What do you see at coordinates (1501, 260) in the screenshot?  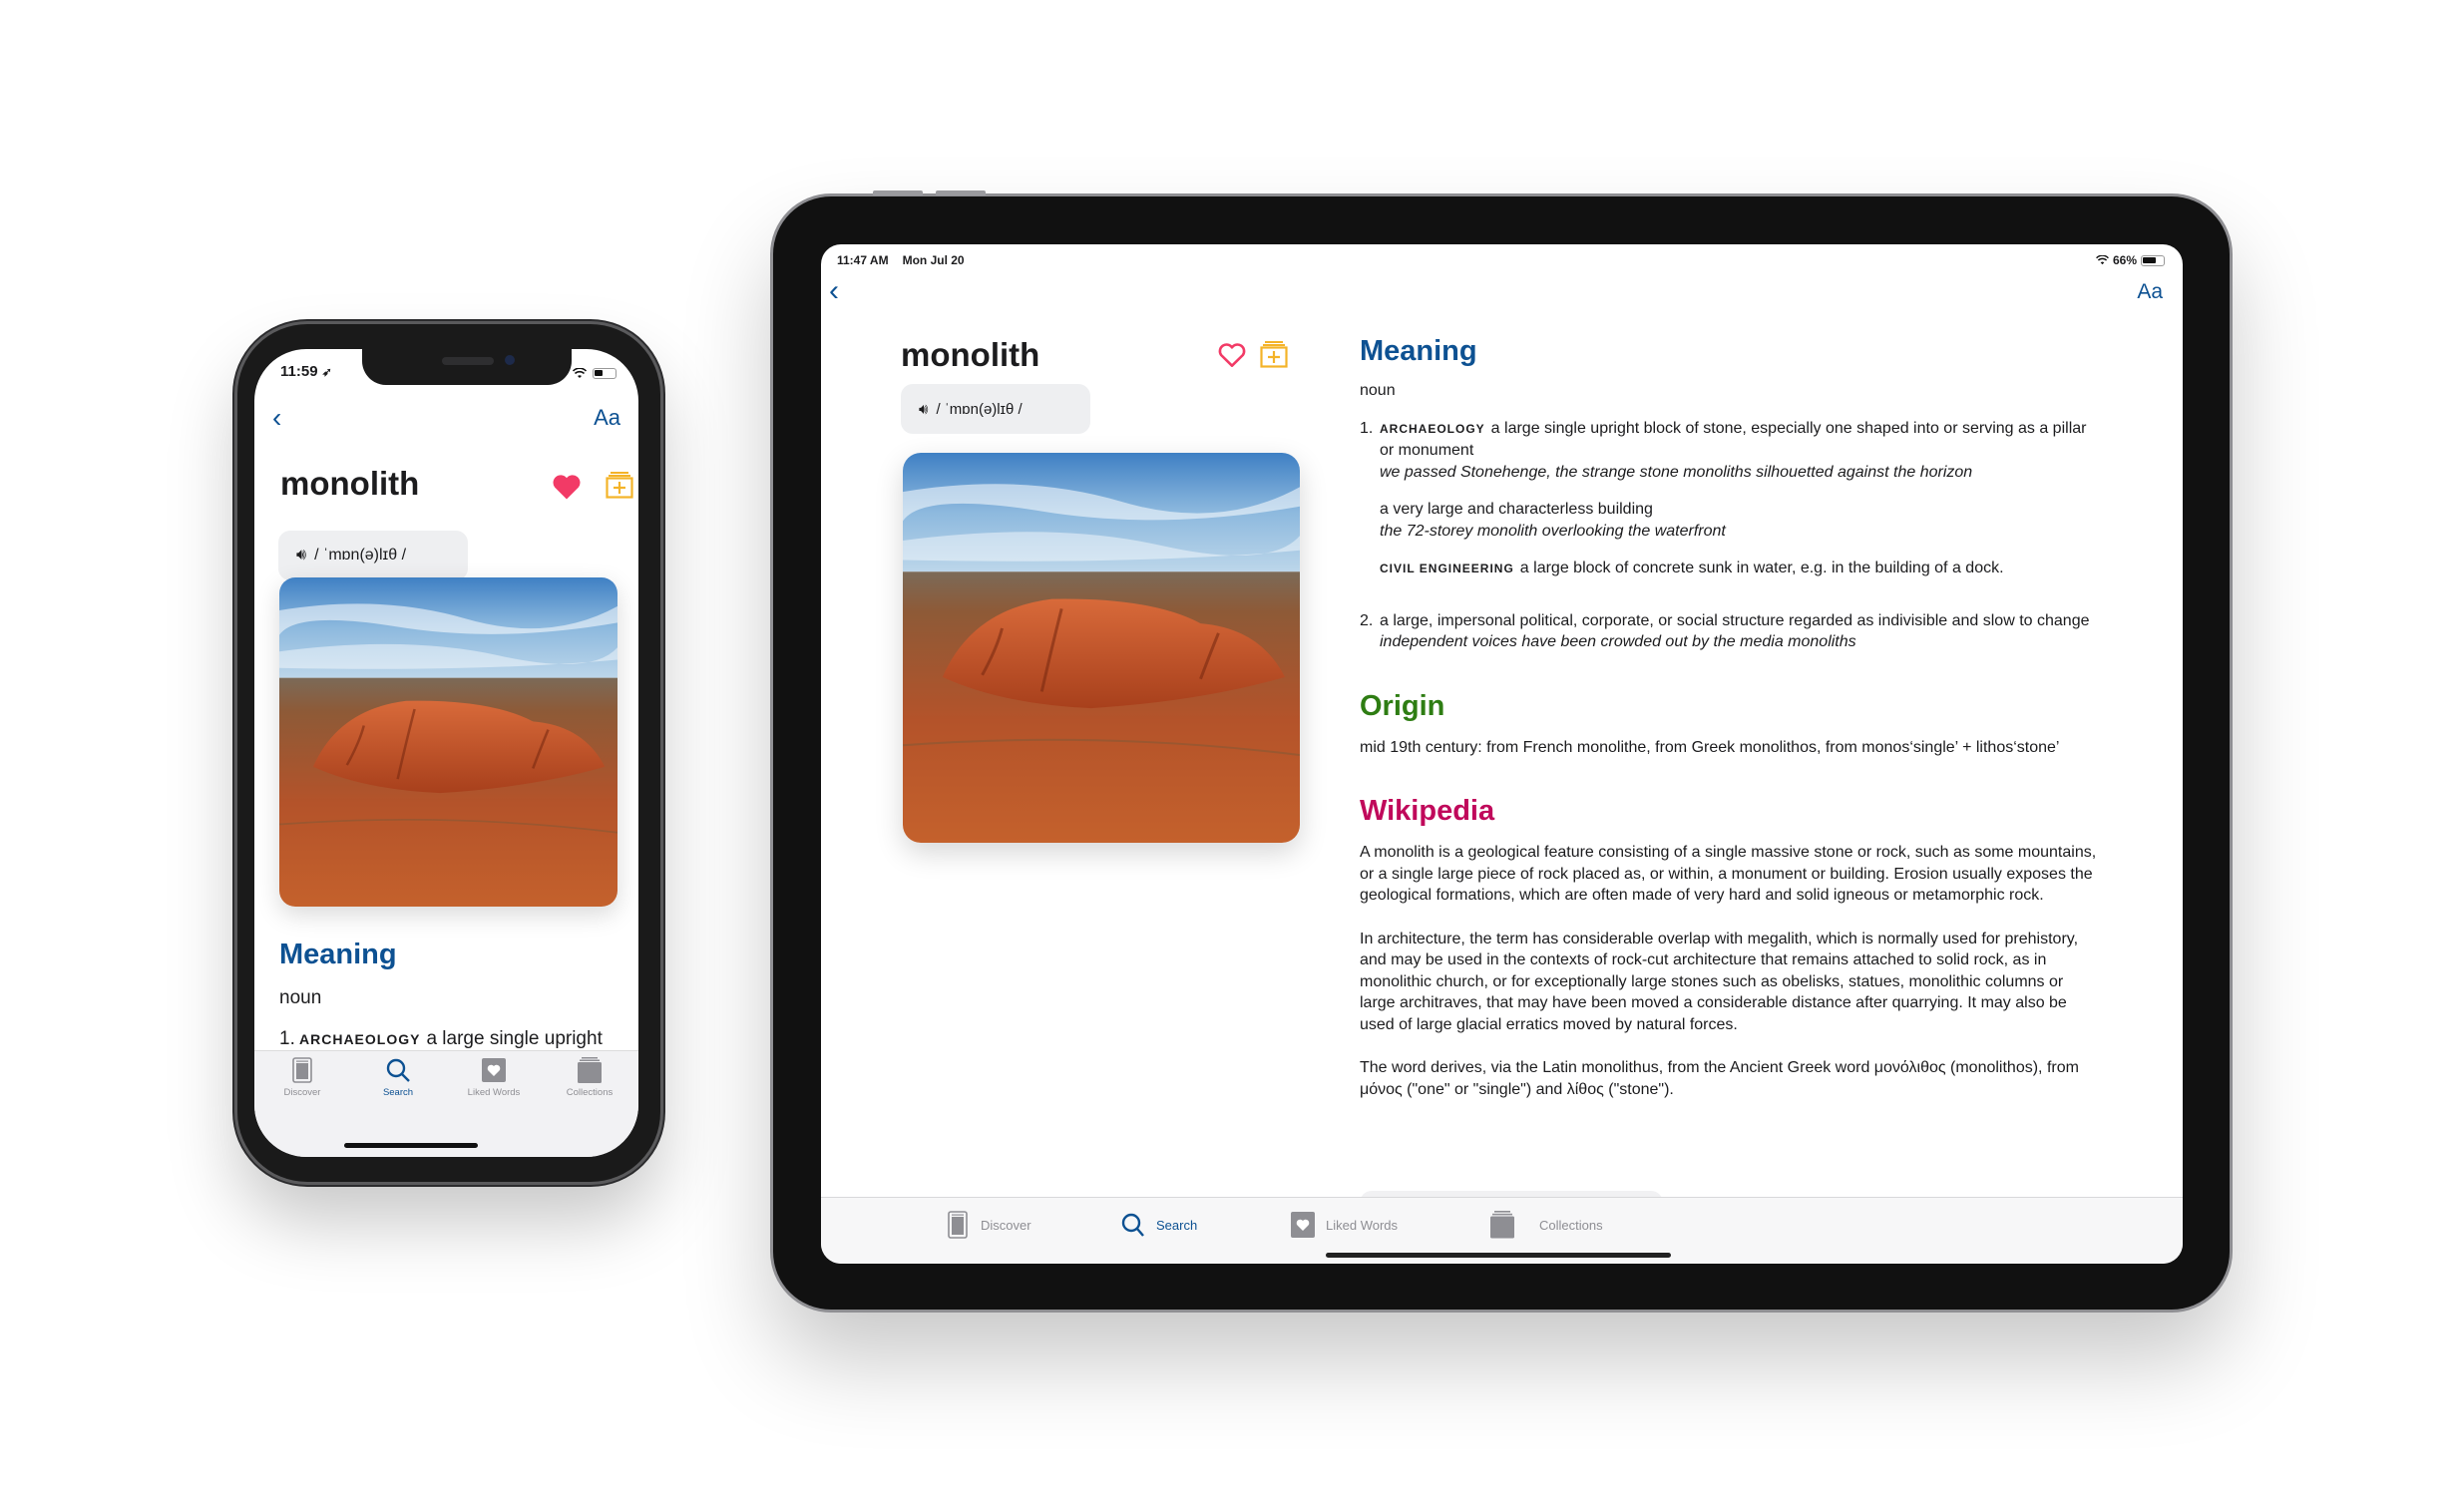 I see `status-bar: 11:47 AM Mon Jul 20 66%` at bounding box center [1501, 260].